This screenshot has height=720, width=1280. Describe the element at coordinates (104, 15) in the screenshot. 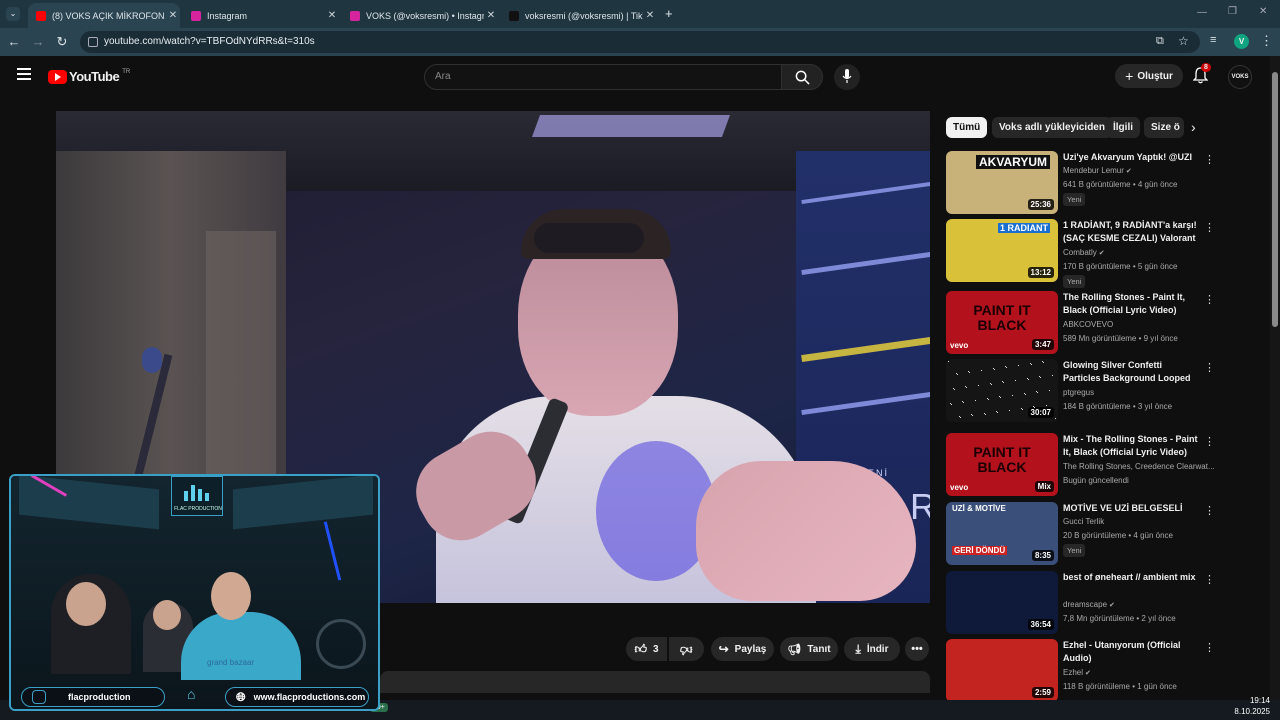

I see `browser-tab: (8) VOKS AÇIK MİKROFON 1.BÖ✕` at that location.